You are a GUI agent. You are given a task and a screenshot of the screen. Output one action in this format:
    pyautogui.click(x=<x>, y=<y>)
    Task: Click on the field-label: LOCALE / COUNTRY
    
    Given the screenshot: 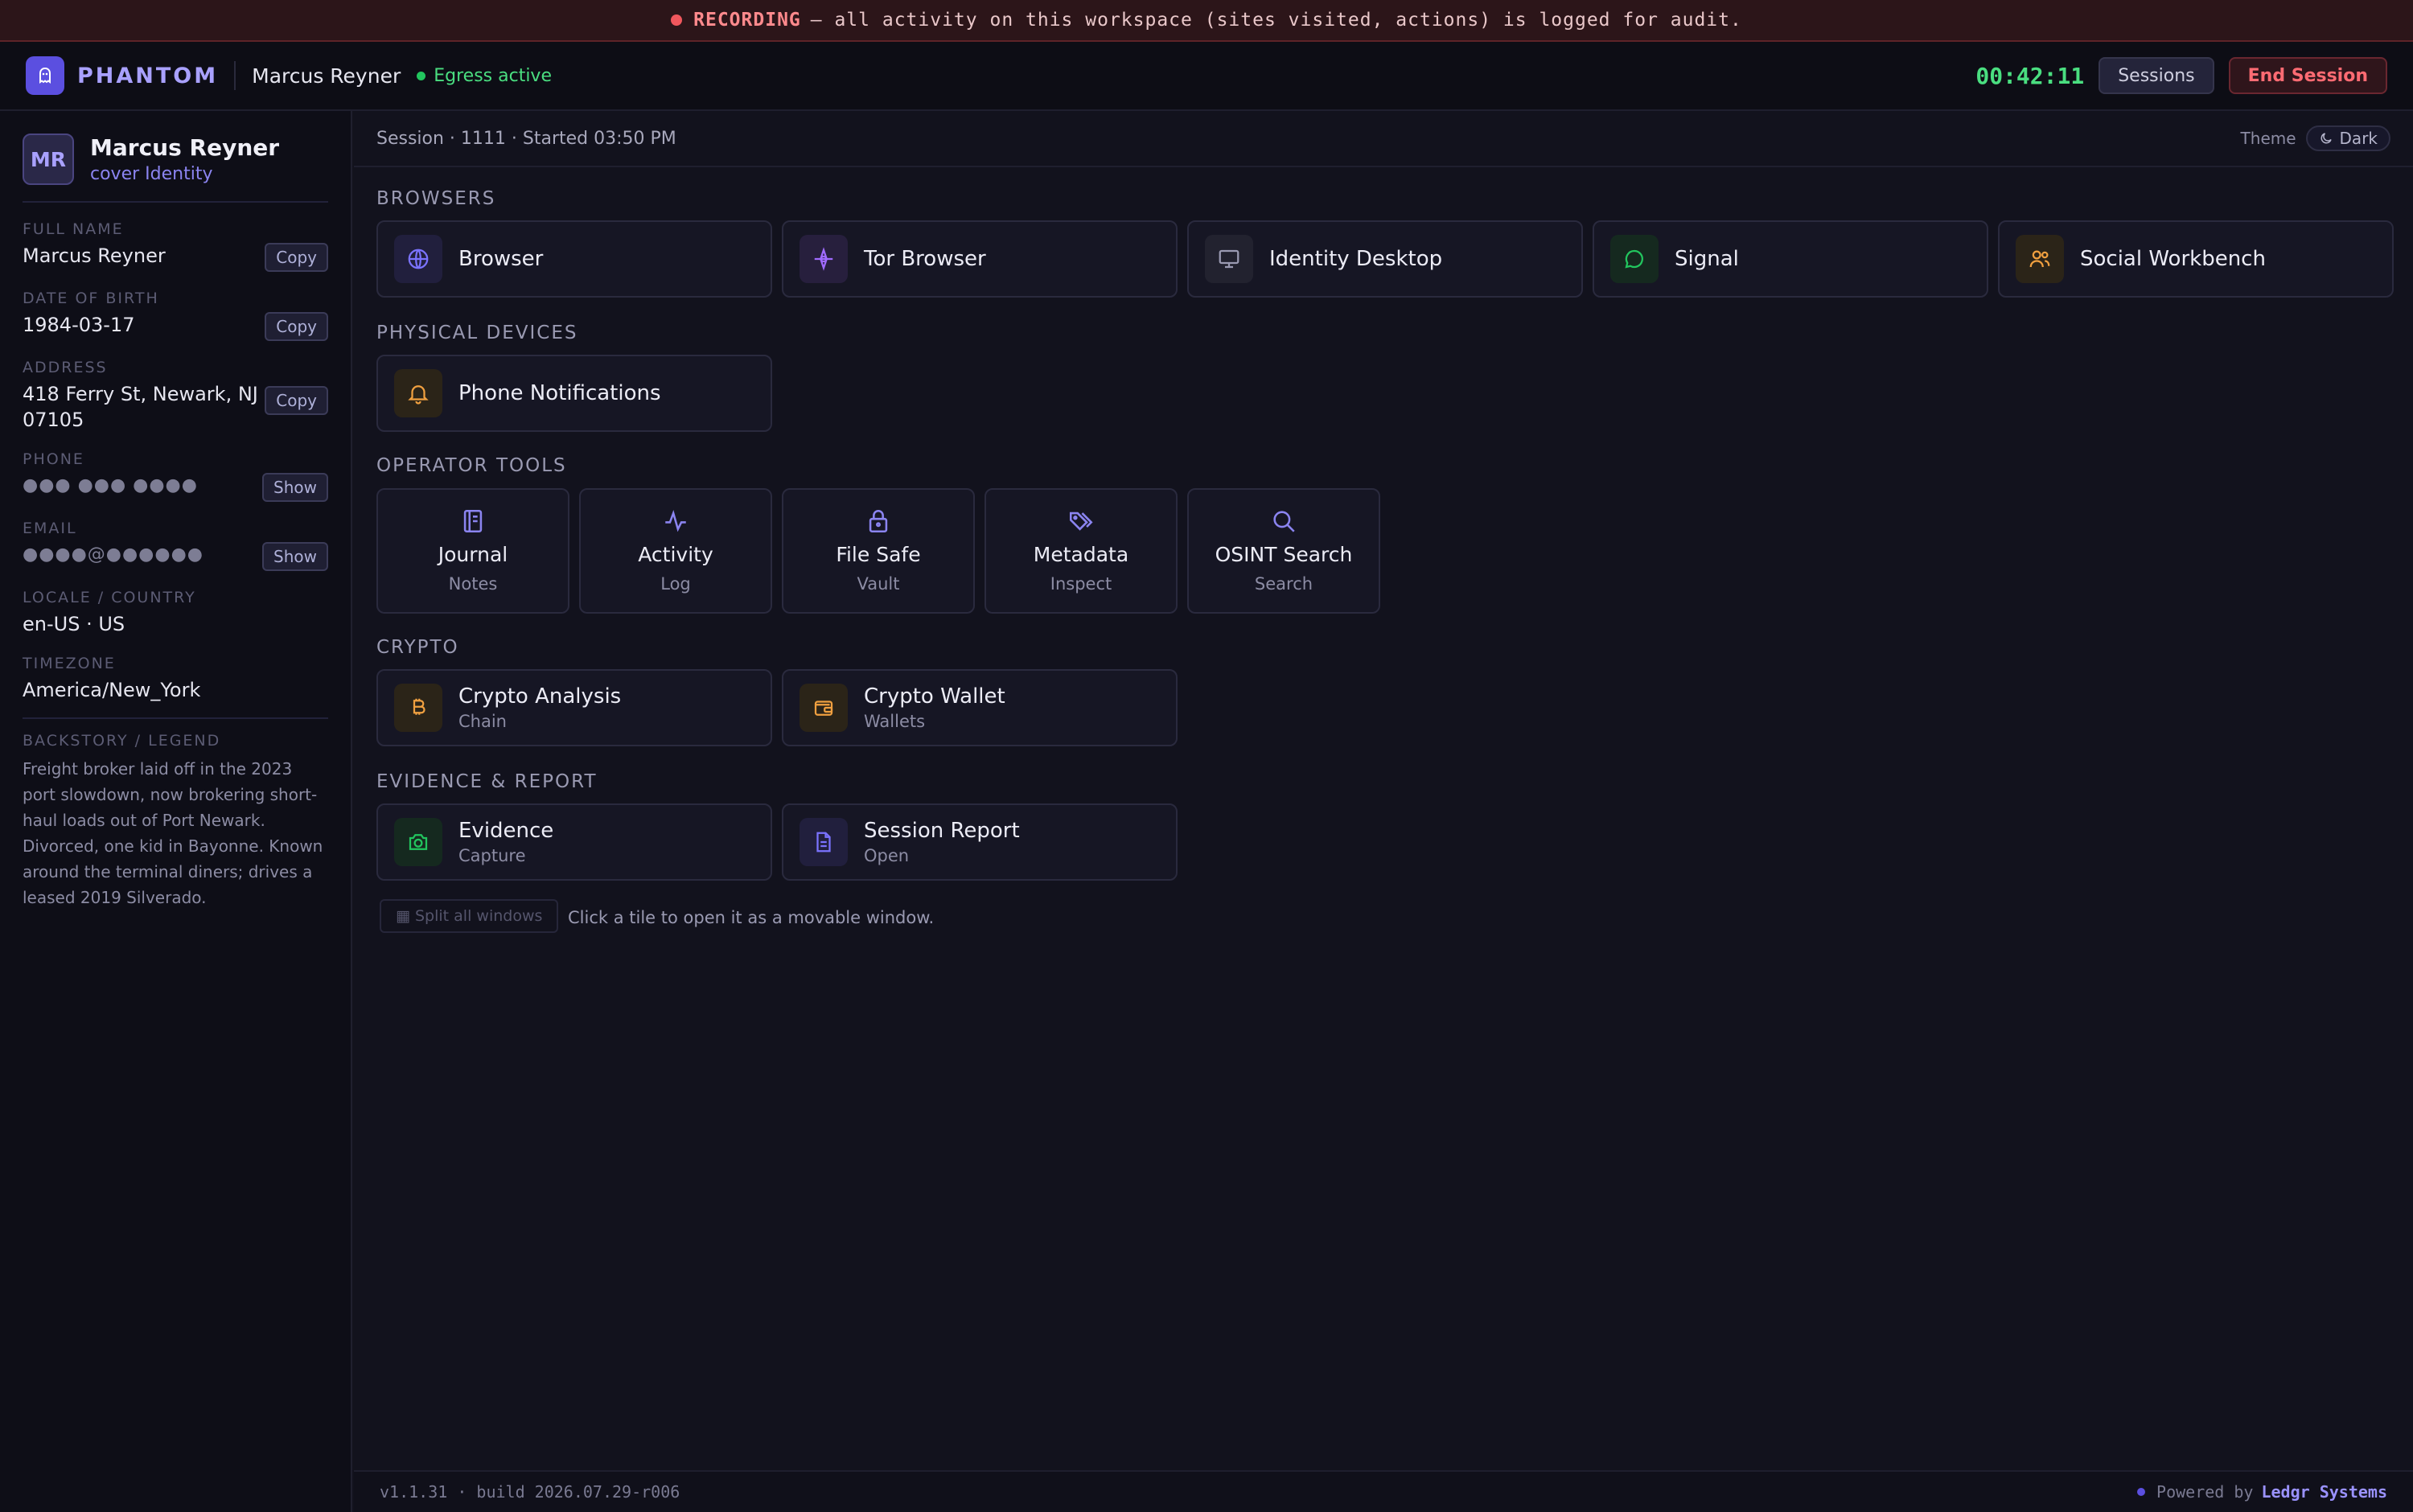 What is the action you would take?
    pyautogui.click(x=109, y=598)
    